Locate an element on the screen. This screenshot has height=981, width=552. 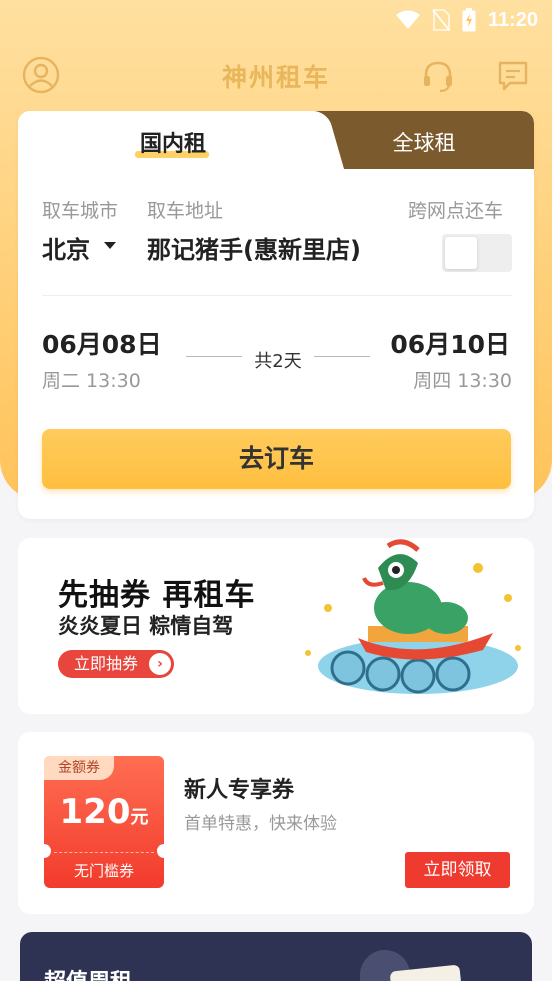
toggle-knob is located at coordinates (461, 253).